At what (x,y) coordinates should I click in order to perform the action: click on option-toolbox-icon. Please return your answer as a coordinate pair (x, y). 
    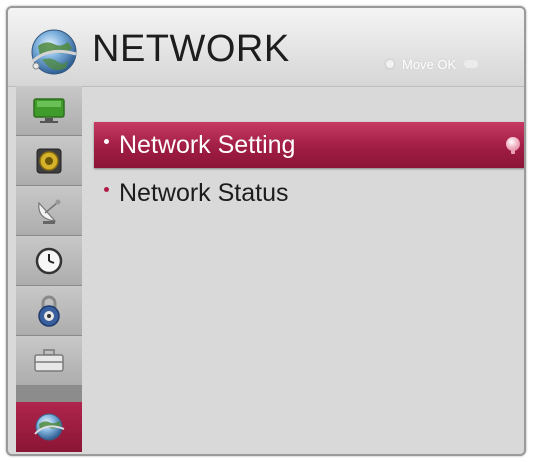
    Looking at the image, I should click on (49, 360).